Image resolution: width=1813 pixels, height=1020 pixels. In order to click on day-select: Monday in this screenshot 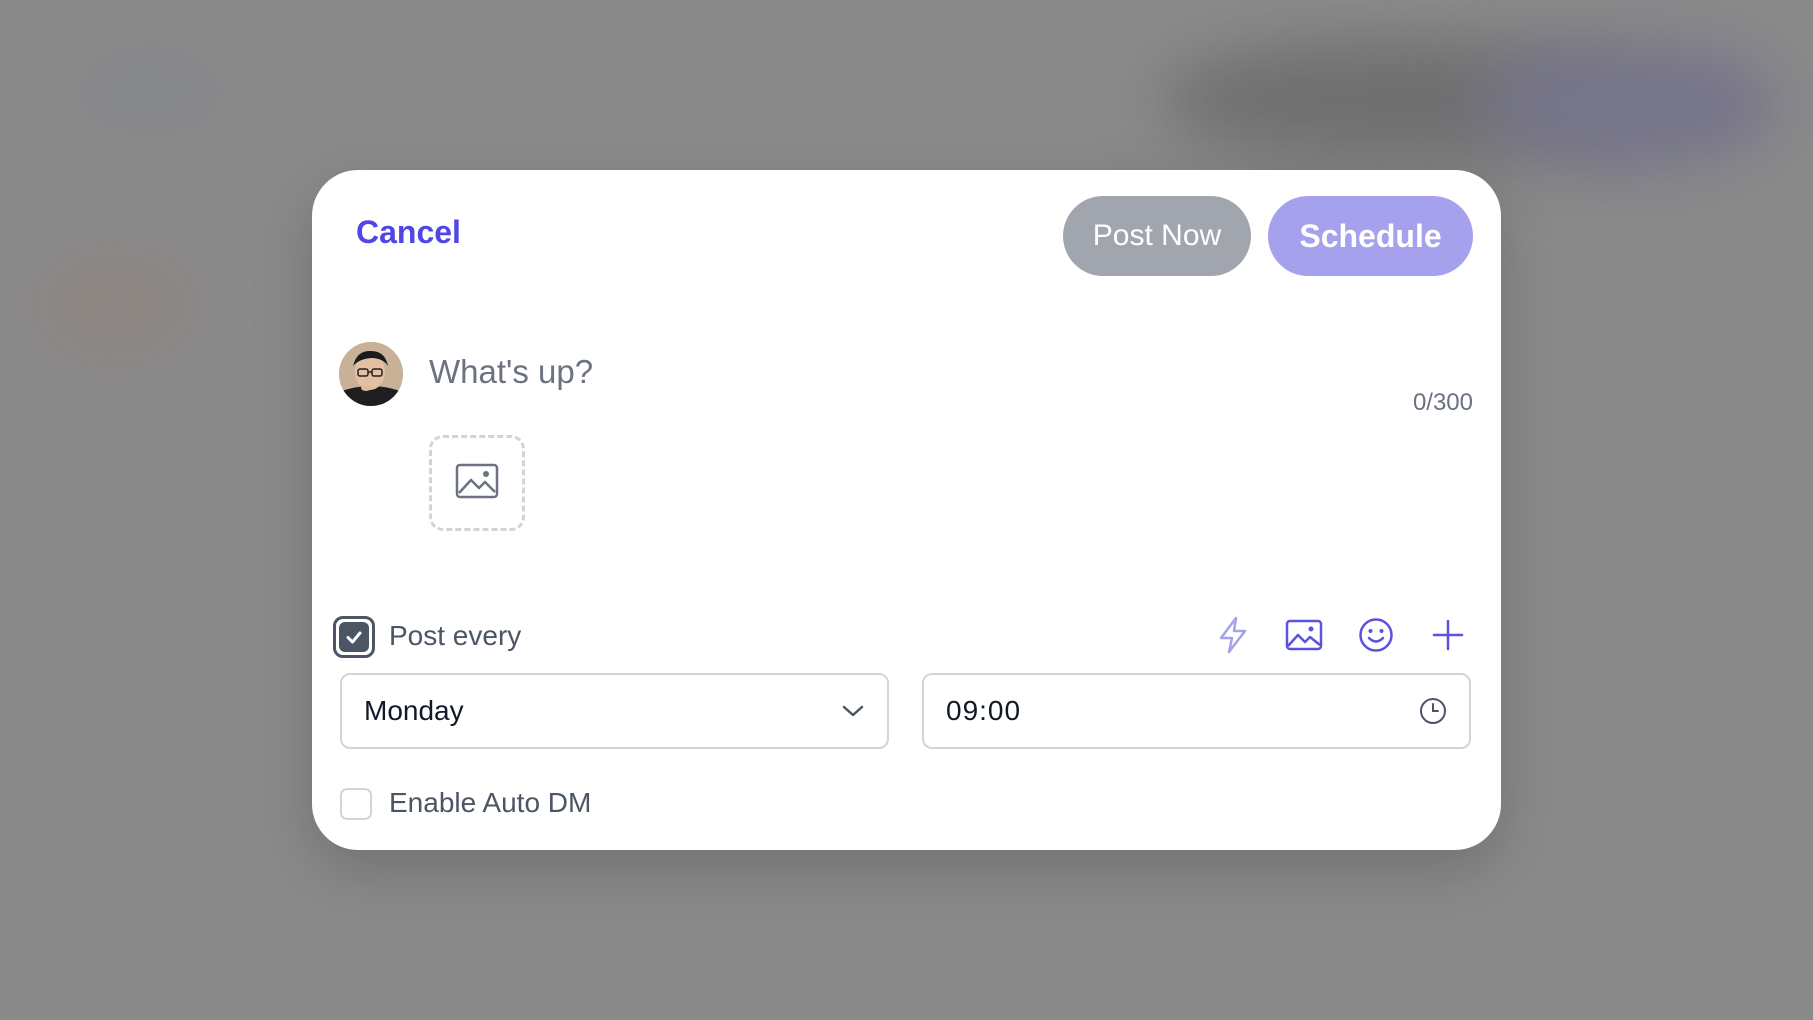, I will do `click(614, 711)`.